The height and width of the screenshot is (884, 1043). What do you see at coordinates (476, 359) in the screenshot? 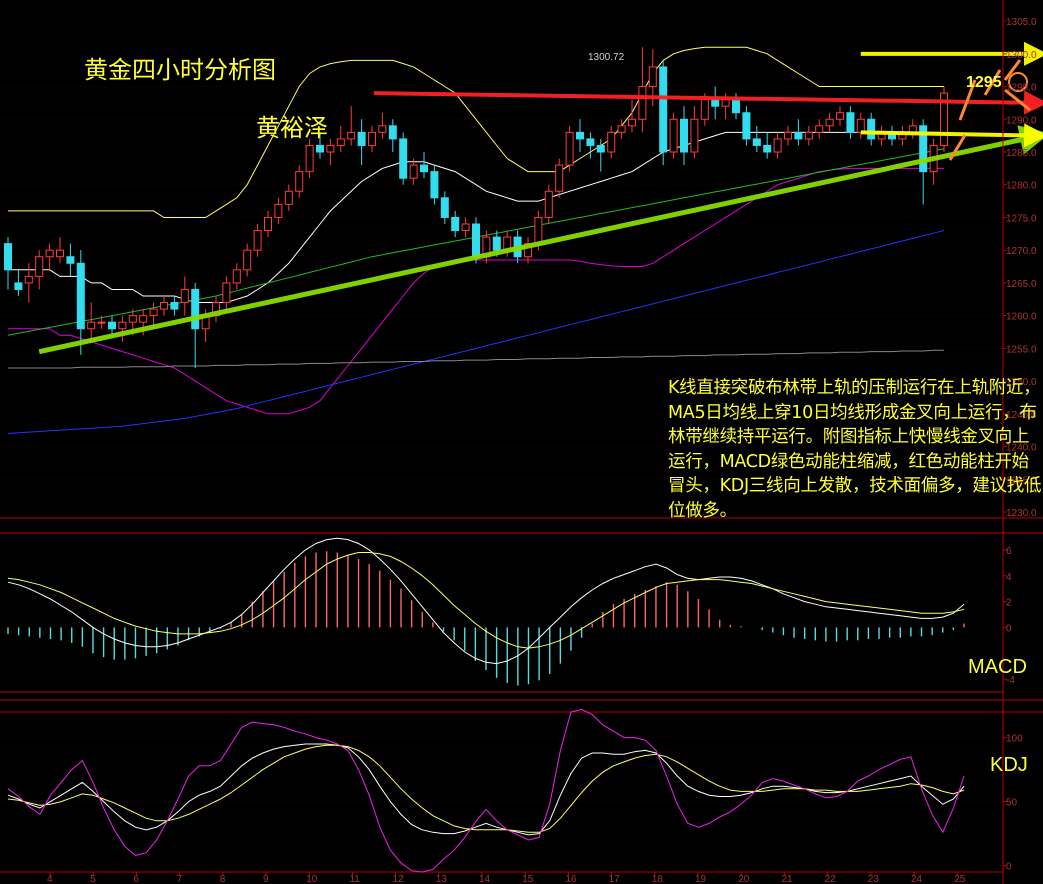
I see `ma_gray-line` at bounding box center [476, 359].